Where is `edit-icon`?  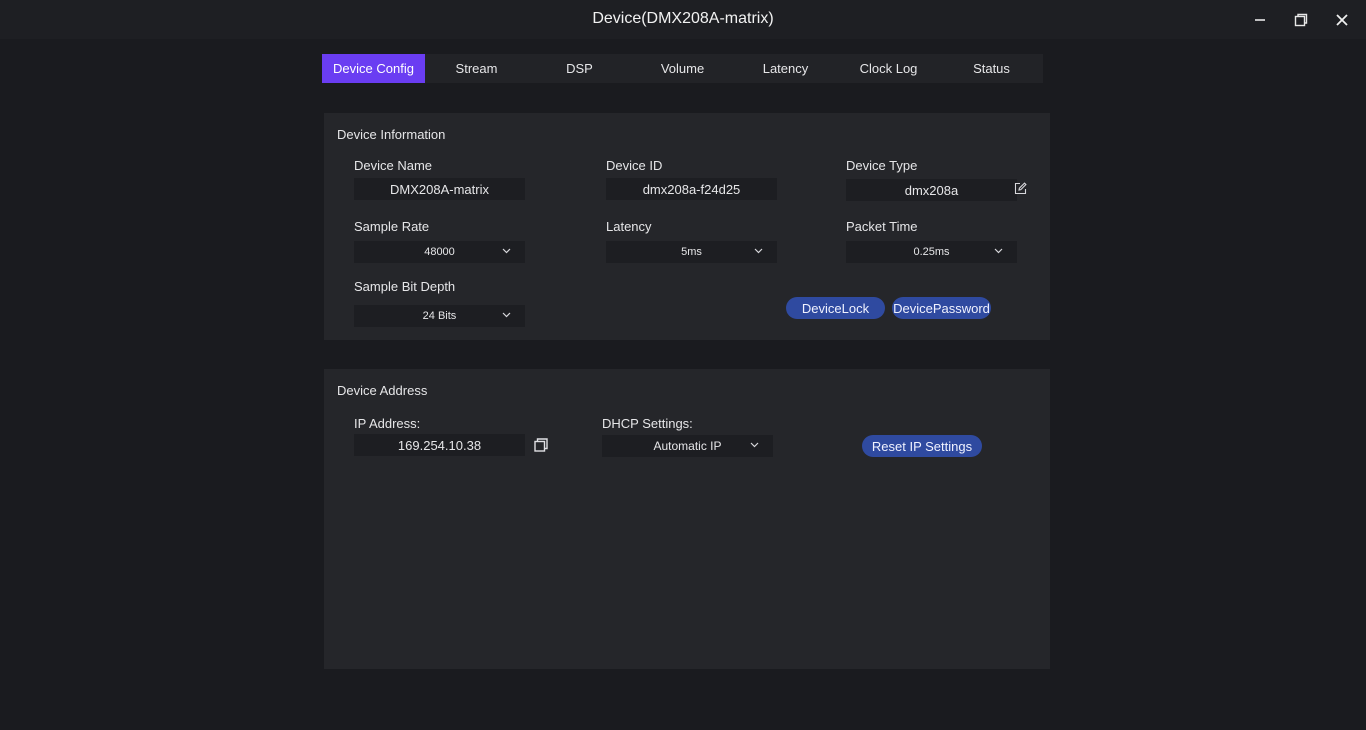
edit-icon is located at coordinates (1020, 188).